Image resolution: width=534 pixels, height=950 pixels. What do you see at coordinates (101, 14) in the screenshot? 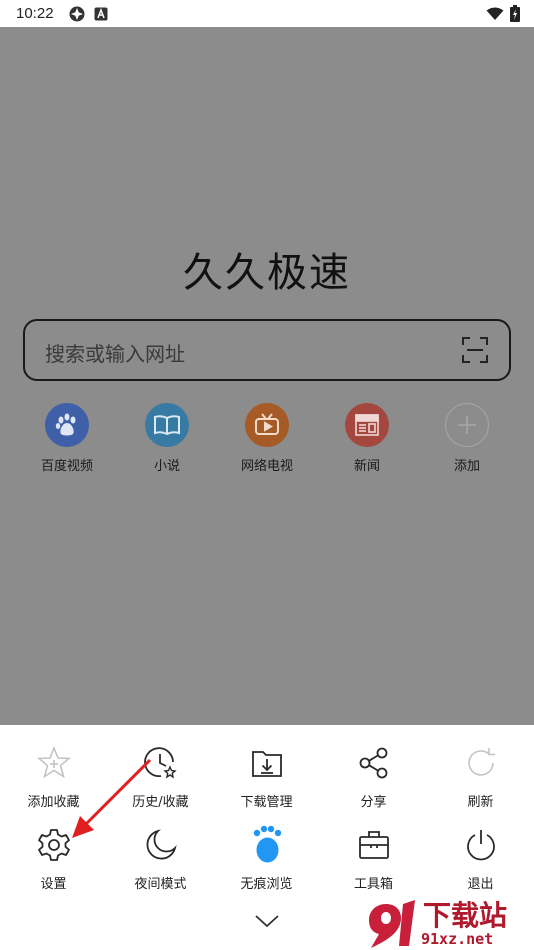
I see `app-notification-icon` at bounding box center [101, 14].